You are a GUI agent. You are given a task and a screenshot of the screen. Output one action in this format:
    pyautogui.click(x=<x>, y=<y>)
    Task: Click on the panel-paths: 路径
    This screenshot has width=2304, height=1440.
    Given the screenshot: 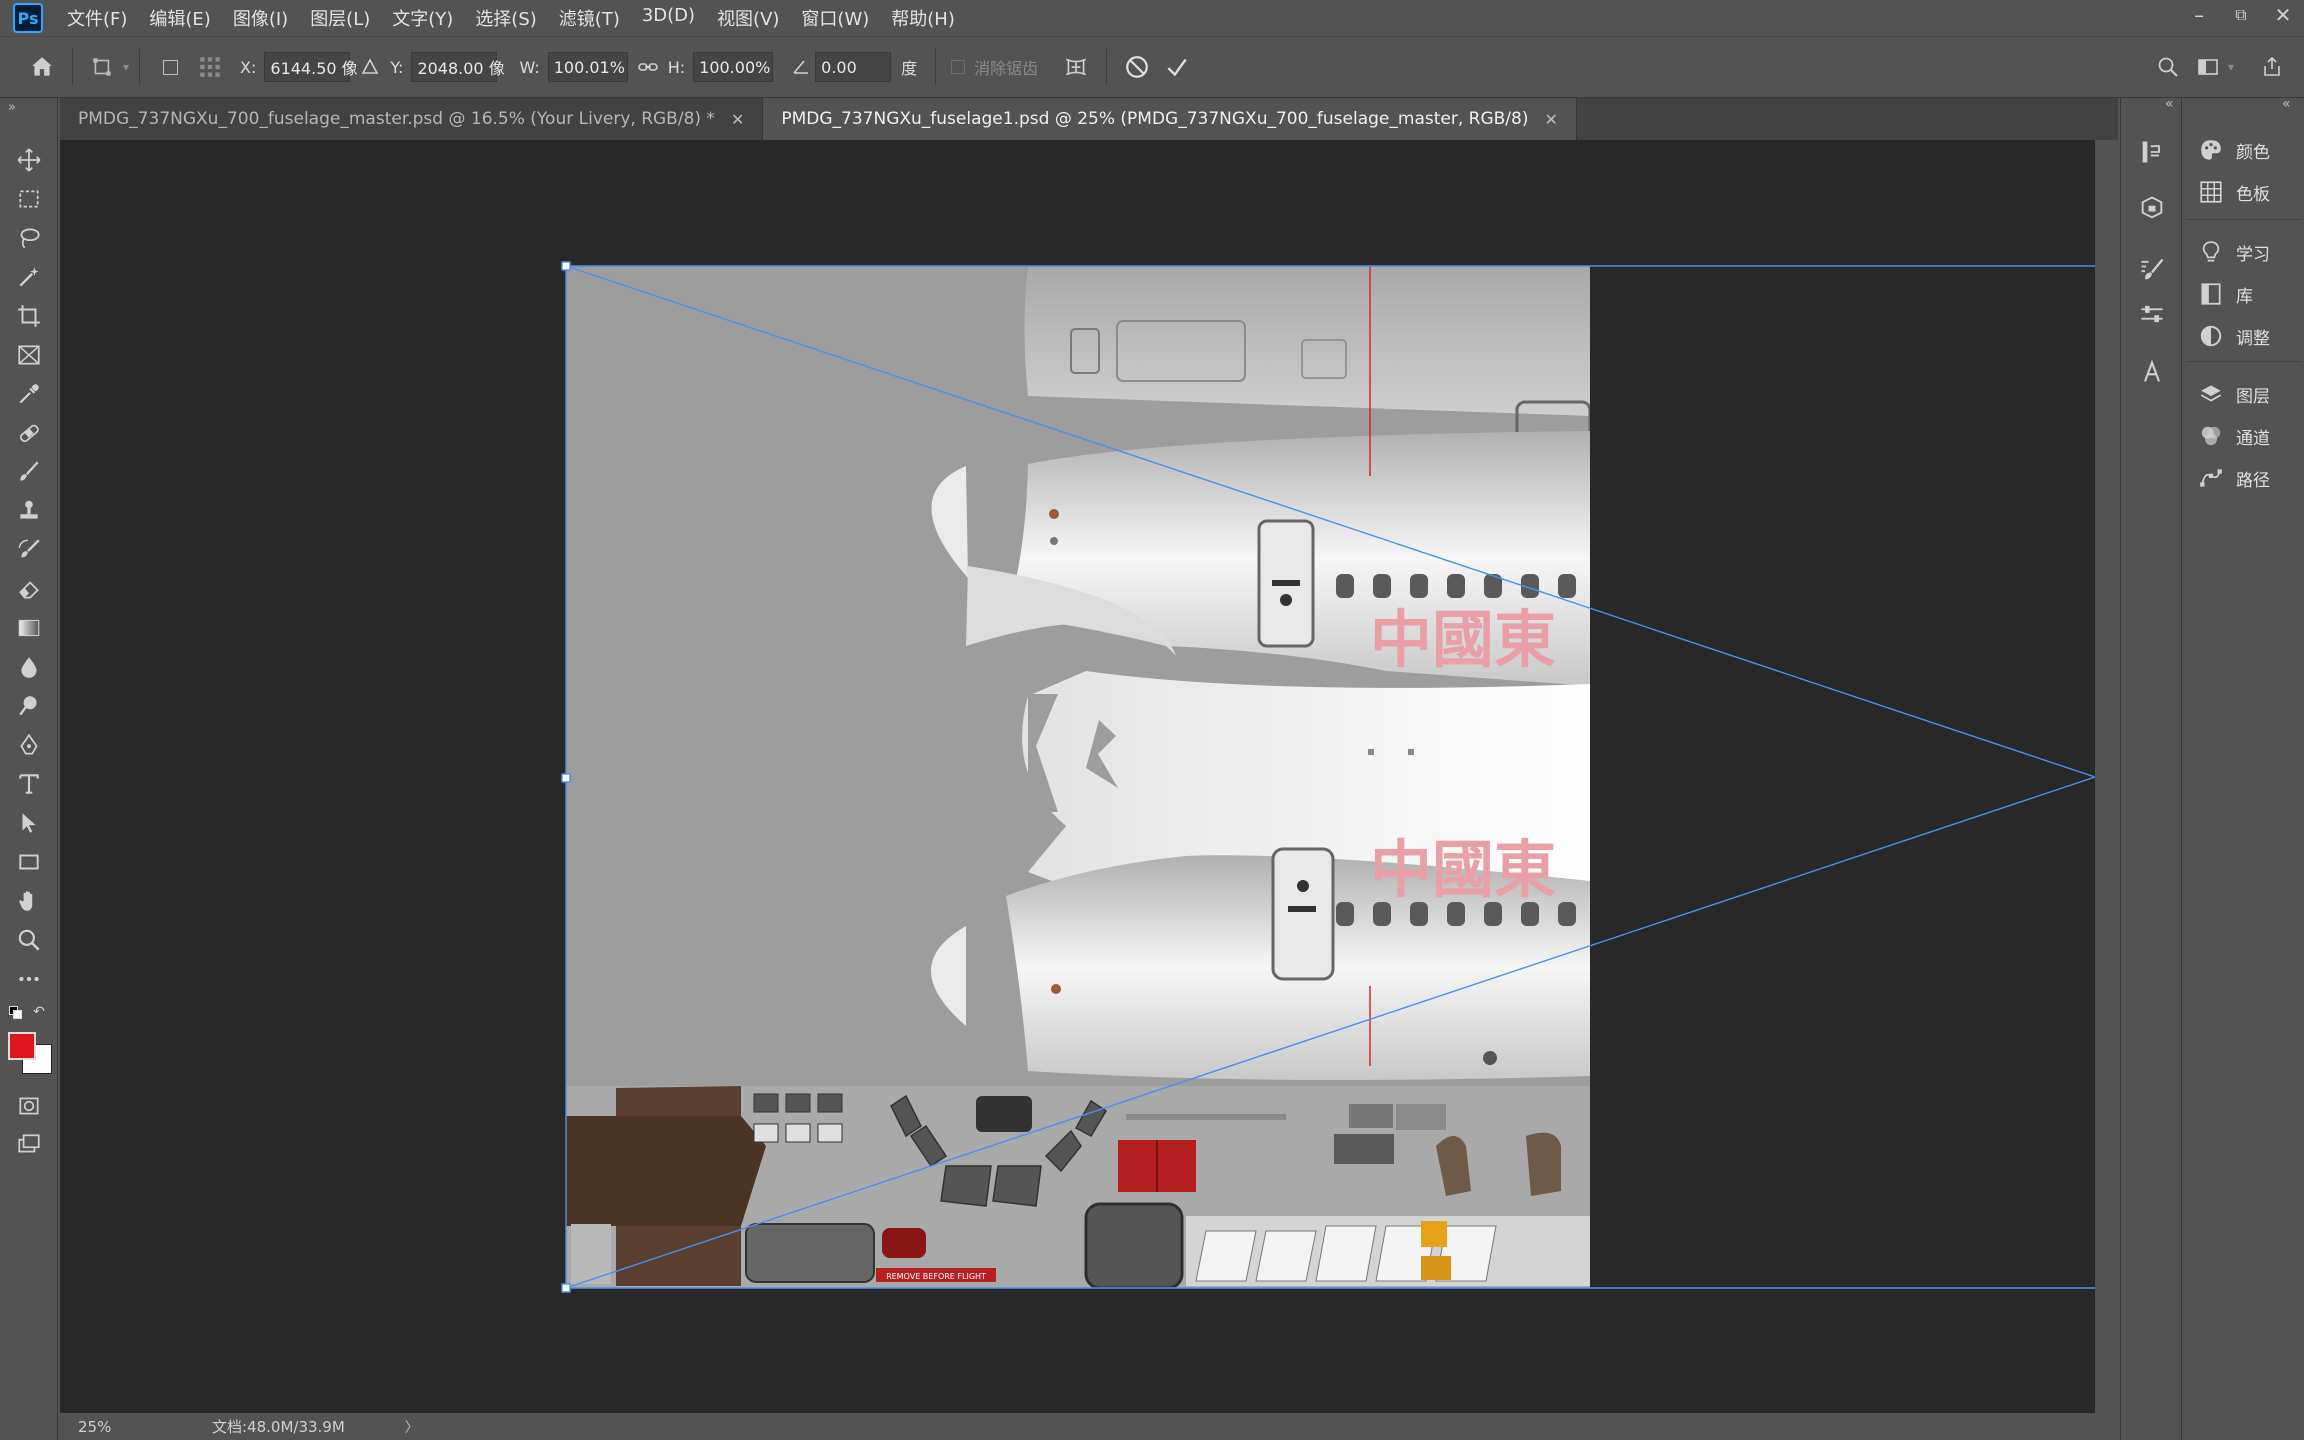 What is the action you would take?
    pyautogui.click(x=2234, y=478)
    